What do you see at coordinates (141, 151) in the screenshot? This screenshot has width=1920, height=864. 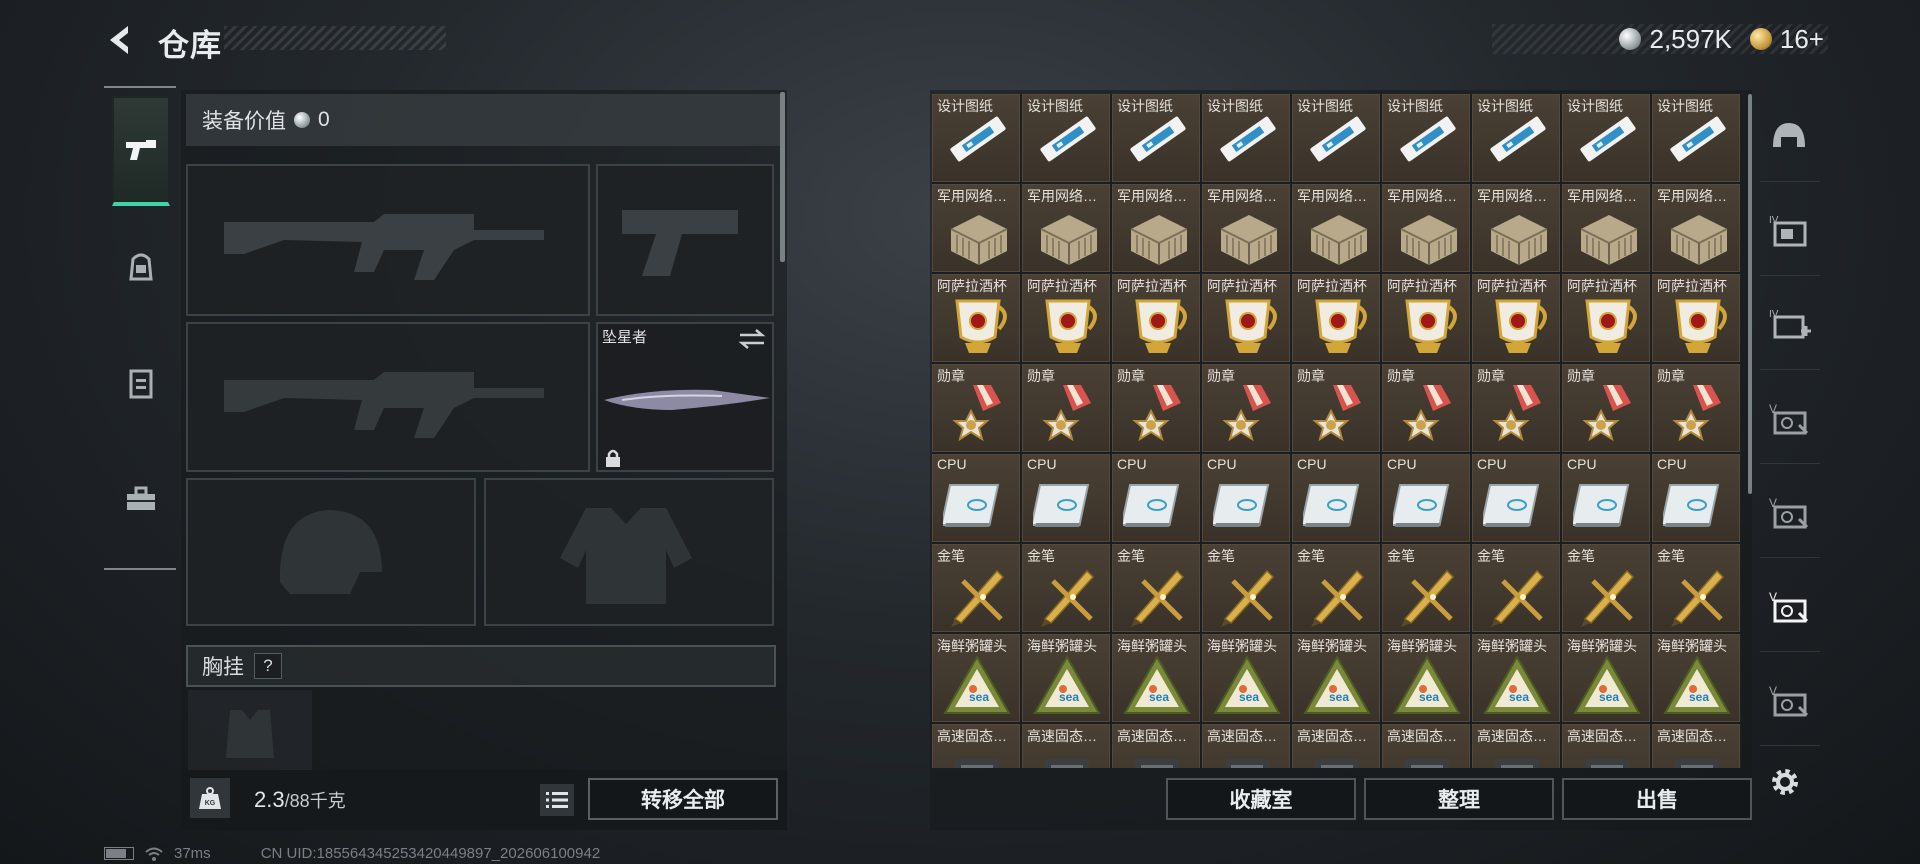 I see `tab-weapons` at bounding box center [141, 151].